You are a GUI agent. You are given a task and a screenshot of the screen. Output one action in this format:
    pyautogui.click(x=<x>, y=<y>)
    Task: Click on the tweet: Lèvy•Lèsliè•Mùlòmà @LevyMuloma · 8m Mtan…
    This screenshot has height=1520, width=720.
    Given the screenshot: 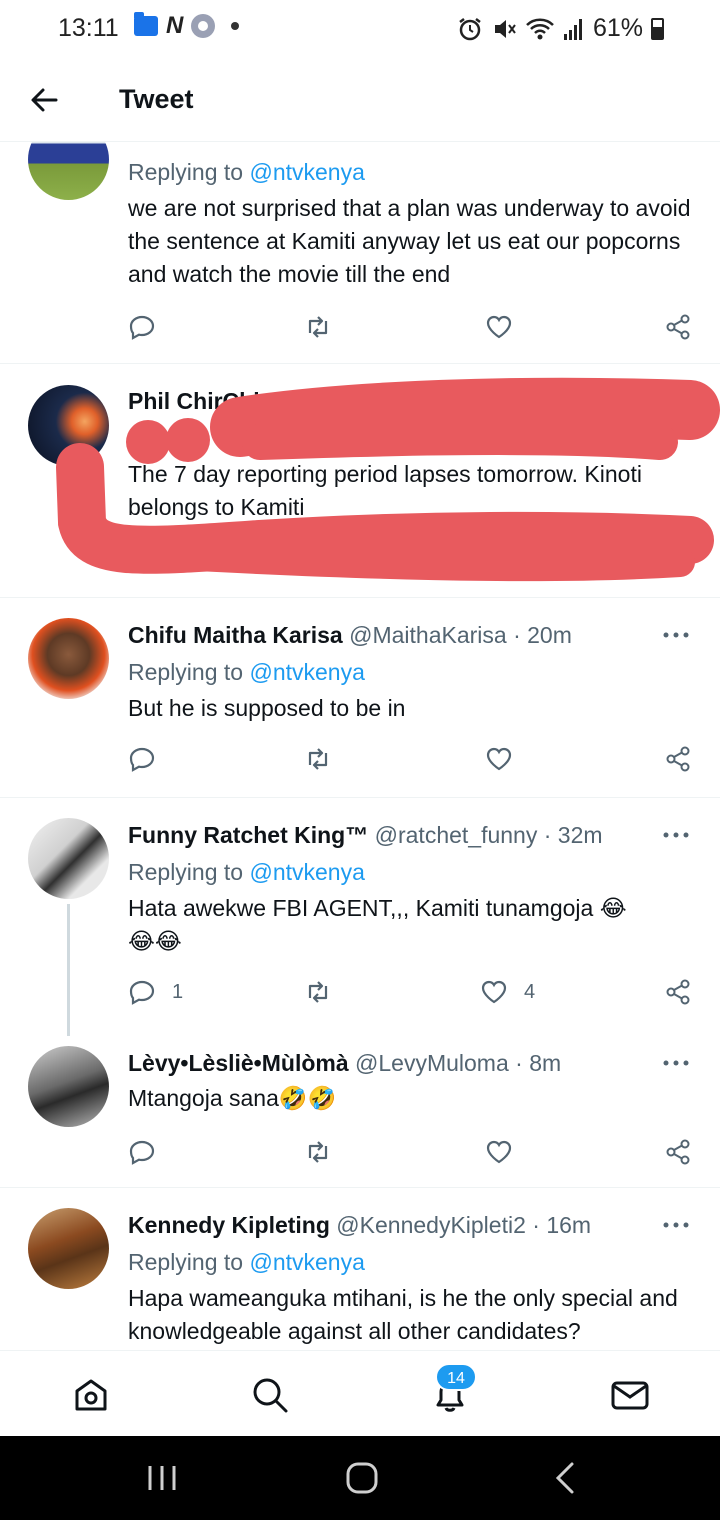 What is the action you would take?
    pyautogui.click(x=360, y=1107)
    